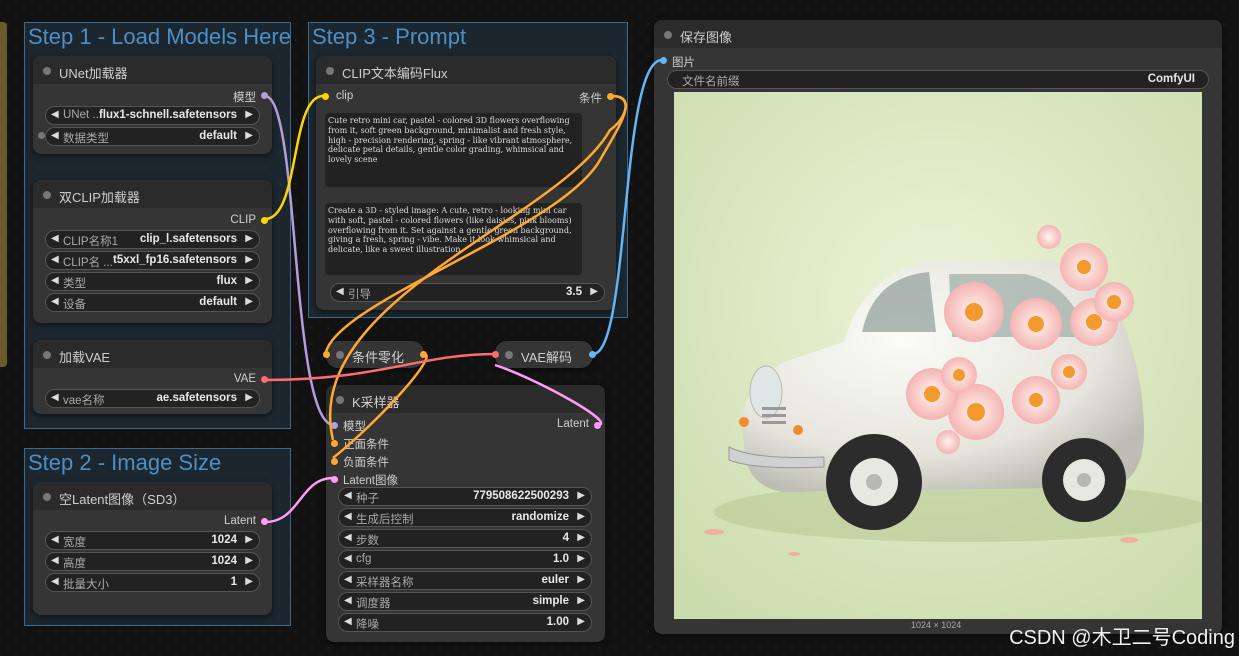  I want to click on unet-name-combo: ◀ UNet ... flux1-schnell.safetensors ▶, so click(152, 115).